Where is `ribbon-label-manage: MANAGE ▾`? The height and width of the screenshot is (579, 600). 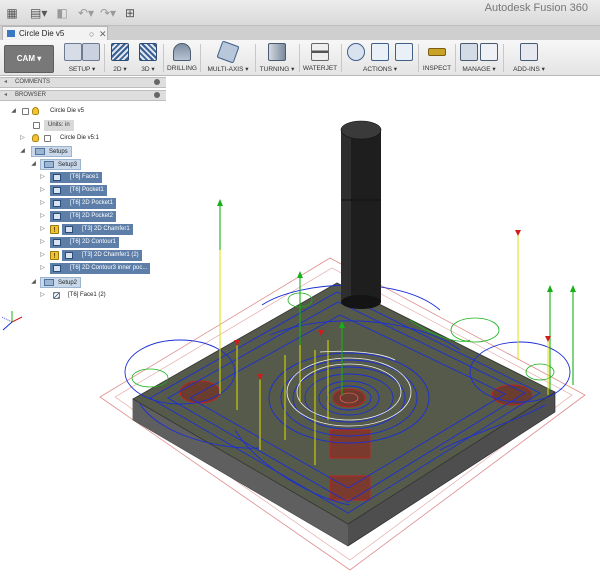 ribbon-label-manage: MANAGE ▾ is located at coordinates (479, 69).